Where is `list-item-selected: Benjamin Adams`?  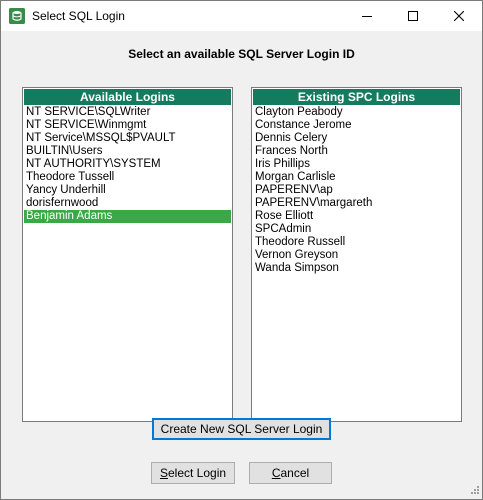
list-item-selected: Benjamin Adams is located at coordinates (127, 216).